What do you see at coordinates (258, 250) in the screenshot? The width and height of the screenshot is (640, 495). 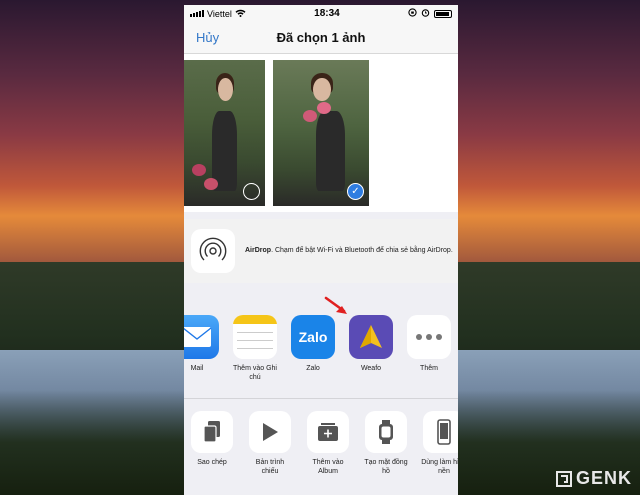 I see `airdrop-title: AirDrop` at bounding box center [258, 250].